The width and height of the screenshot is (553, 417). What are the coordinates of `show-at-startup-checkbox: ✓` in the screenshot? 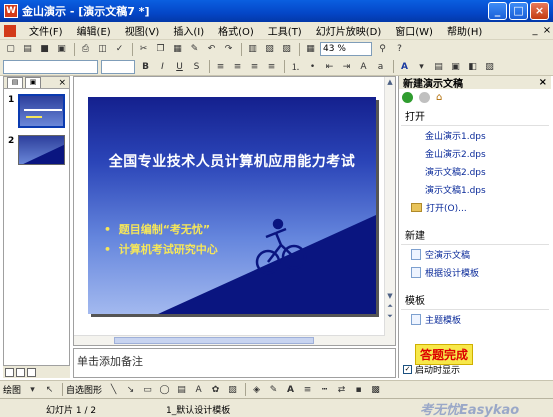 It's located at (407, 369).